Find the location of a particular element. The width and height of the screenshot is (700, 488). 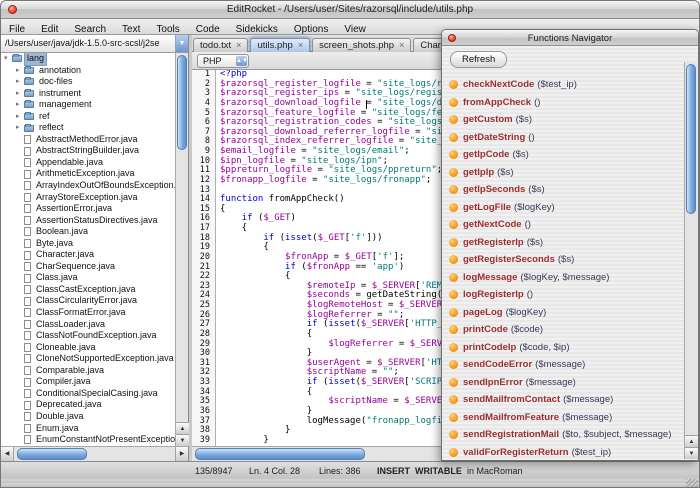

refresh-button: Refresh is located at coordinates (479, 59).